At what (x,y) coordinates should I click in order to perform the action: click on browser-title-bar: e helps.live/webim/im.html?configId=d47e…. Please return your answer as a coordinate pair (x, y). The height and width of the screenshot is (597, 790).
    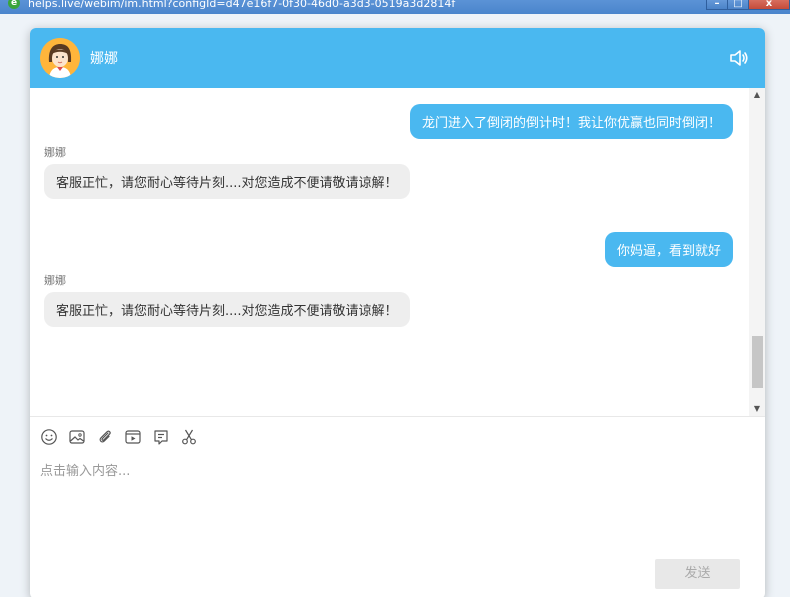
    Looking at the image, I should click on (395, 7).